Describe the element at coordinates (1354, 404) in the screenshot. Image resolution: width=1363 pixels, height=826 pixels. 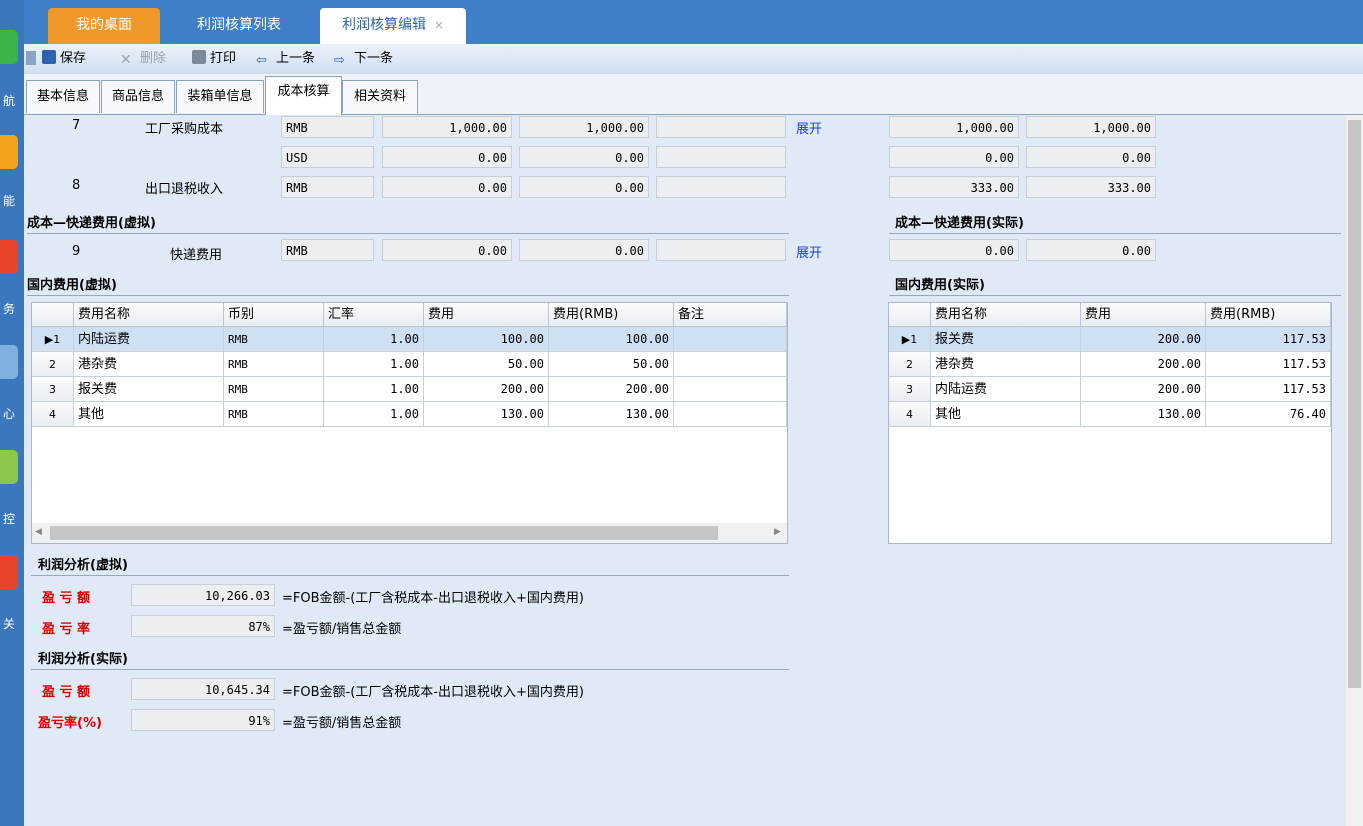
I see `vertical-scrollbar-thumb` at that location.